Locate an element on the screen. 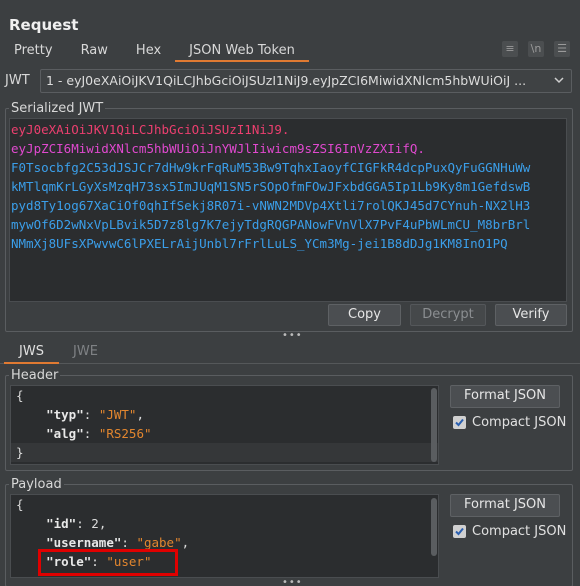  menu-icon: ☰ is located at coordinates (562, 49).